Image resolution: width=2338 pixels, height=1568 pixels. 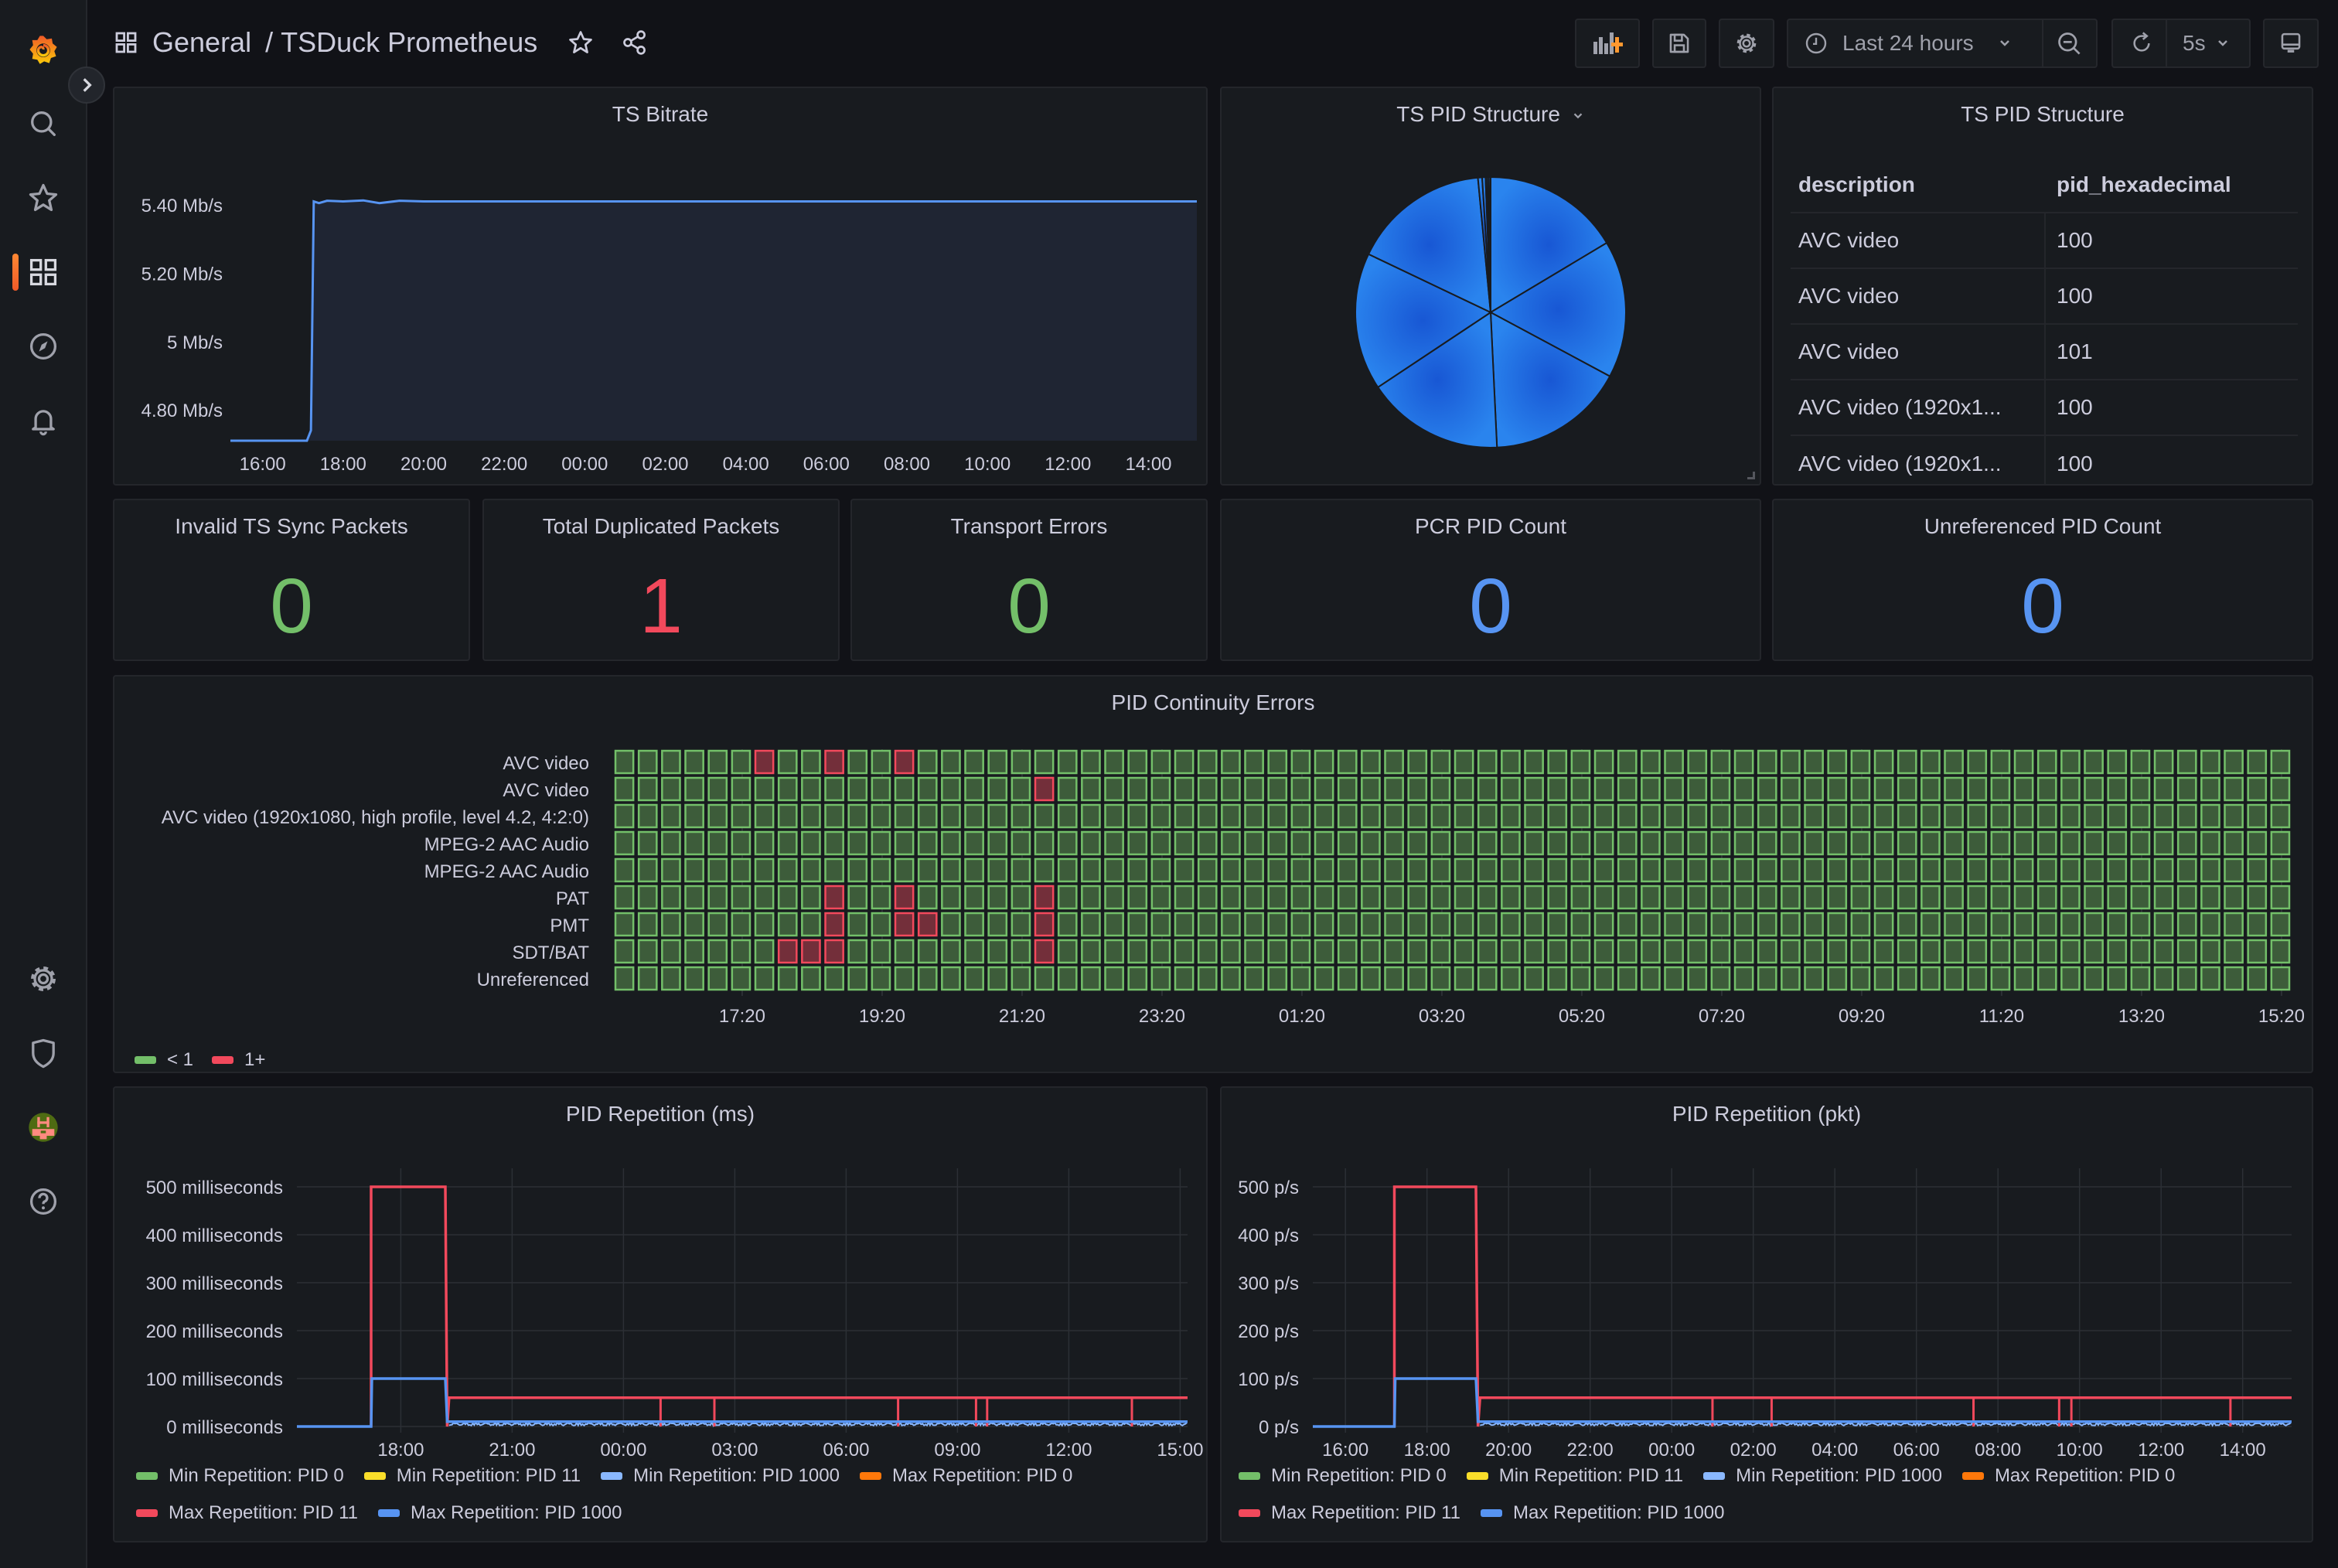 I want to click on shield-icon, so click(x=43, y=1053).